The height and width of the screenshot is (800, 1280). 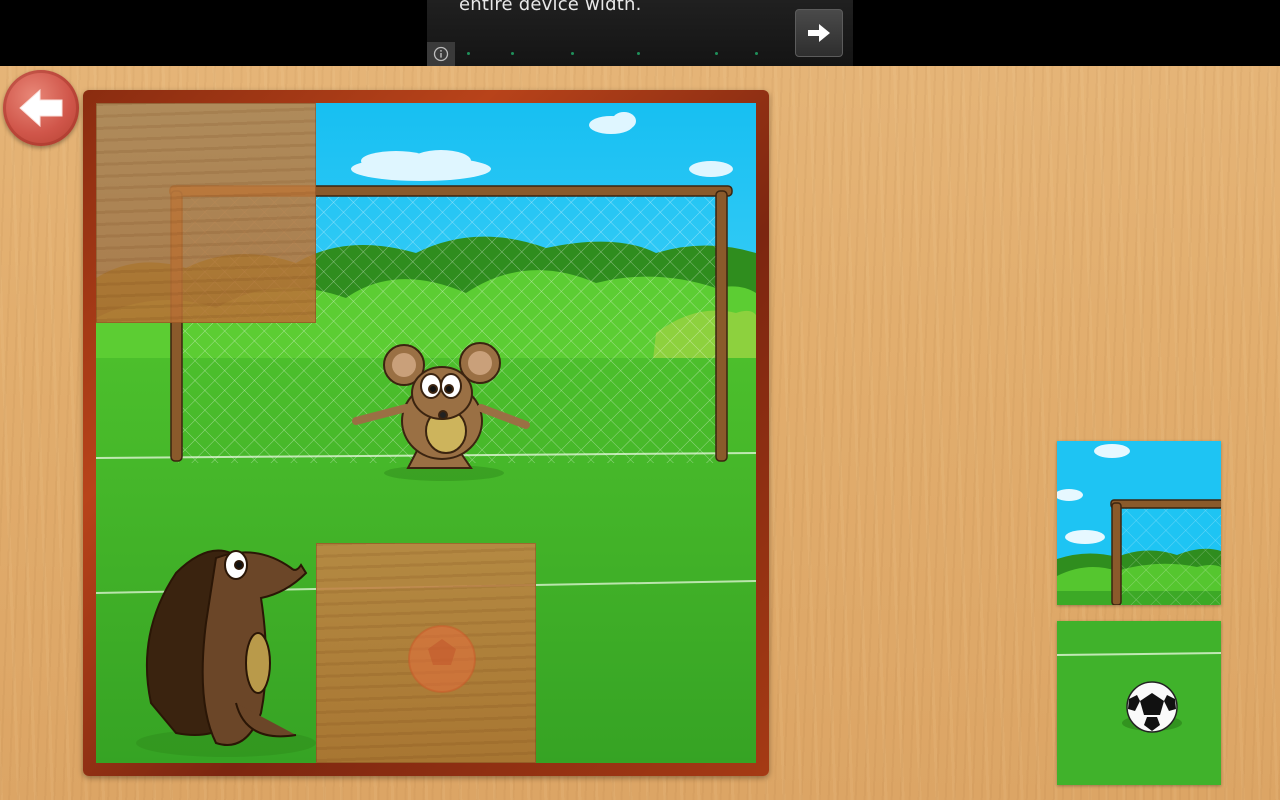 I want to click on back-button, so click(x=41, y=108).